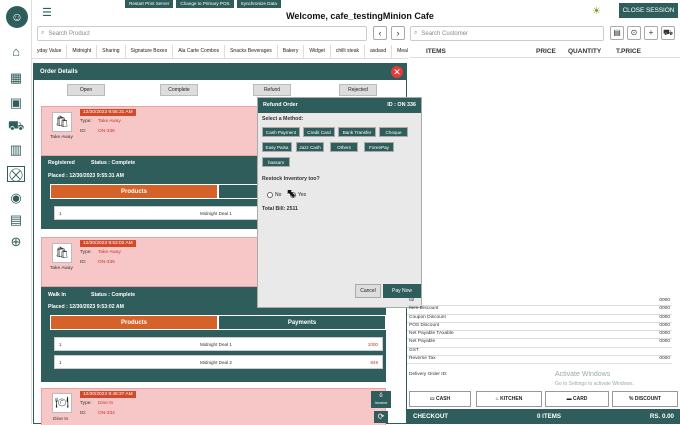  Describe the element at coordinates (539, 310) in the screenshot. I see `summary-row: Item Discount 0000` at that location.